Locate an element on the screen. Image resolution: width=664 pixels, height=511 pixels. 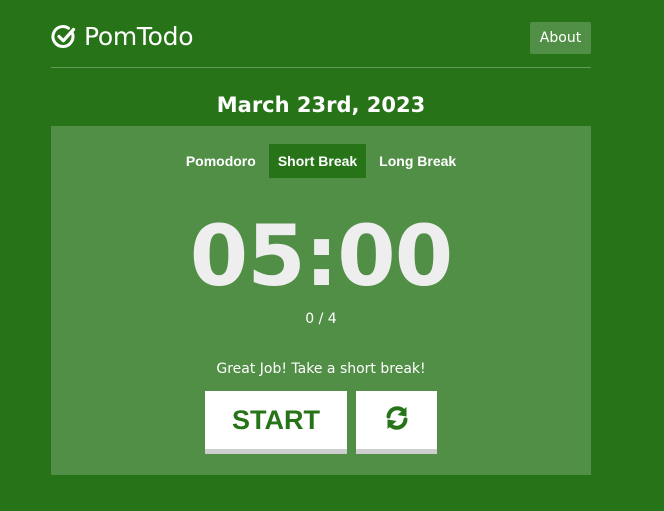
pomodoro-count: 0 / 4 is located at coordinates (321, 319).